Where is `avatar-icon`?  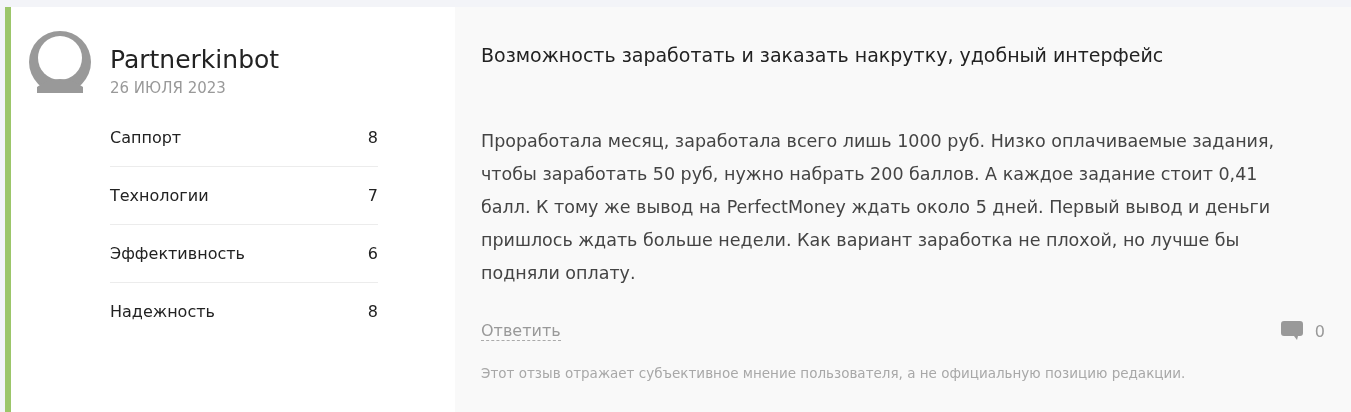 avatar-icon is located at coordinates (60, 62).